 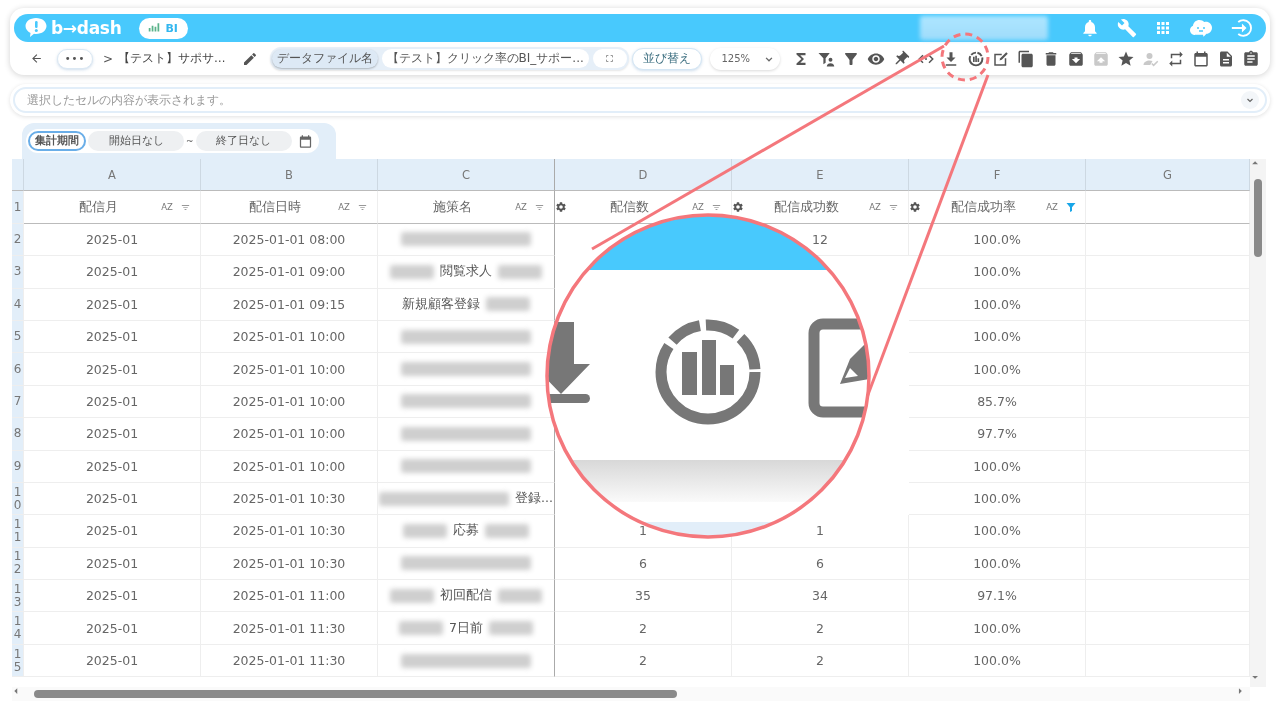 I want to click on row-number: 1, so click(x=18, y=207).